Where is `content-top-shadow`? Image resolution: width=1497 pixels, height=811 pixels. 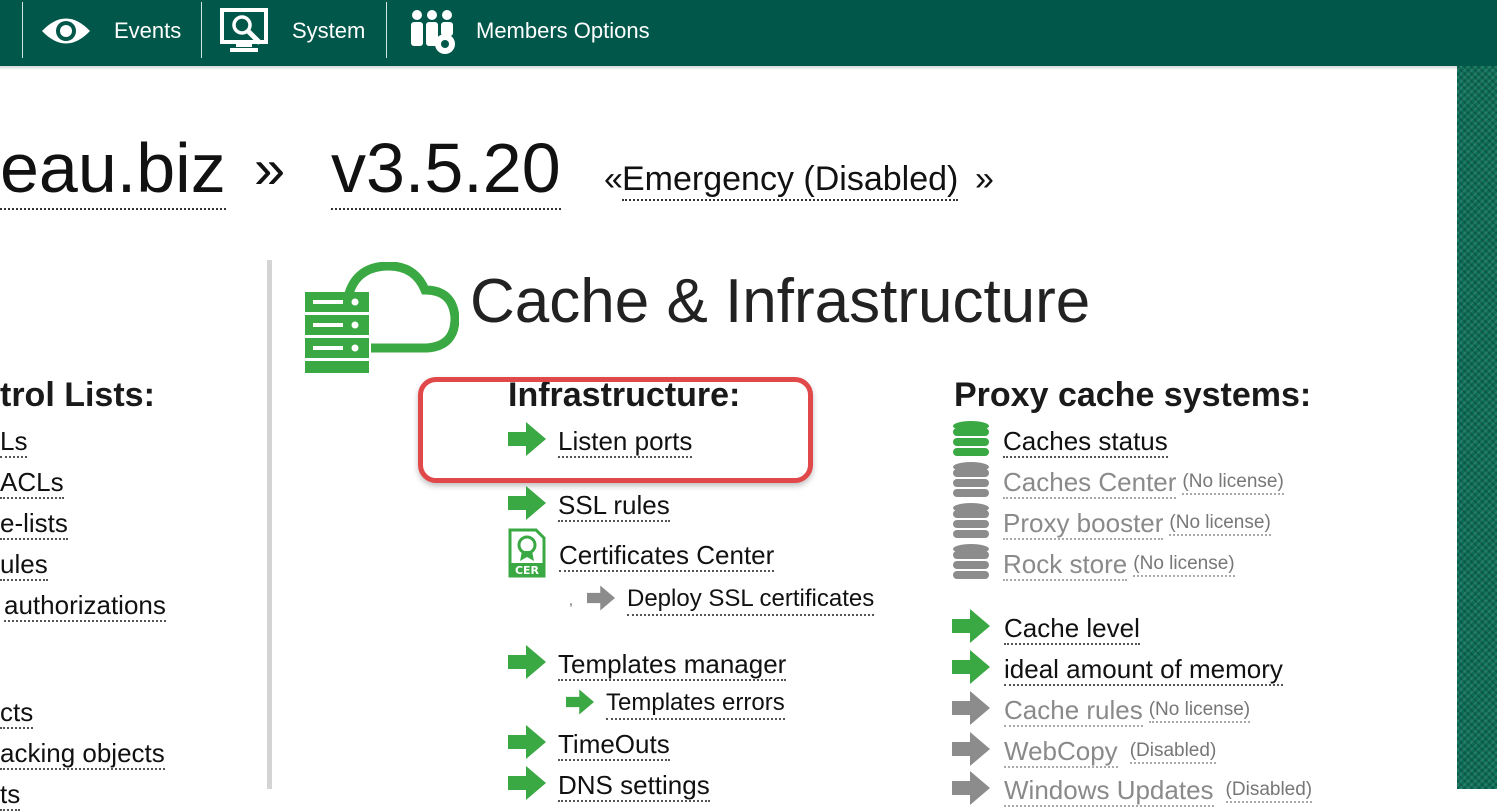 content-top-shadow is located at coordinates (728, 68).